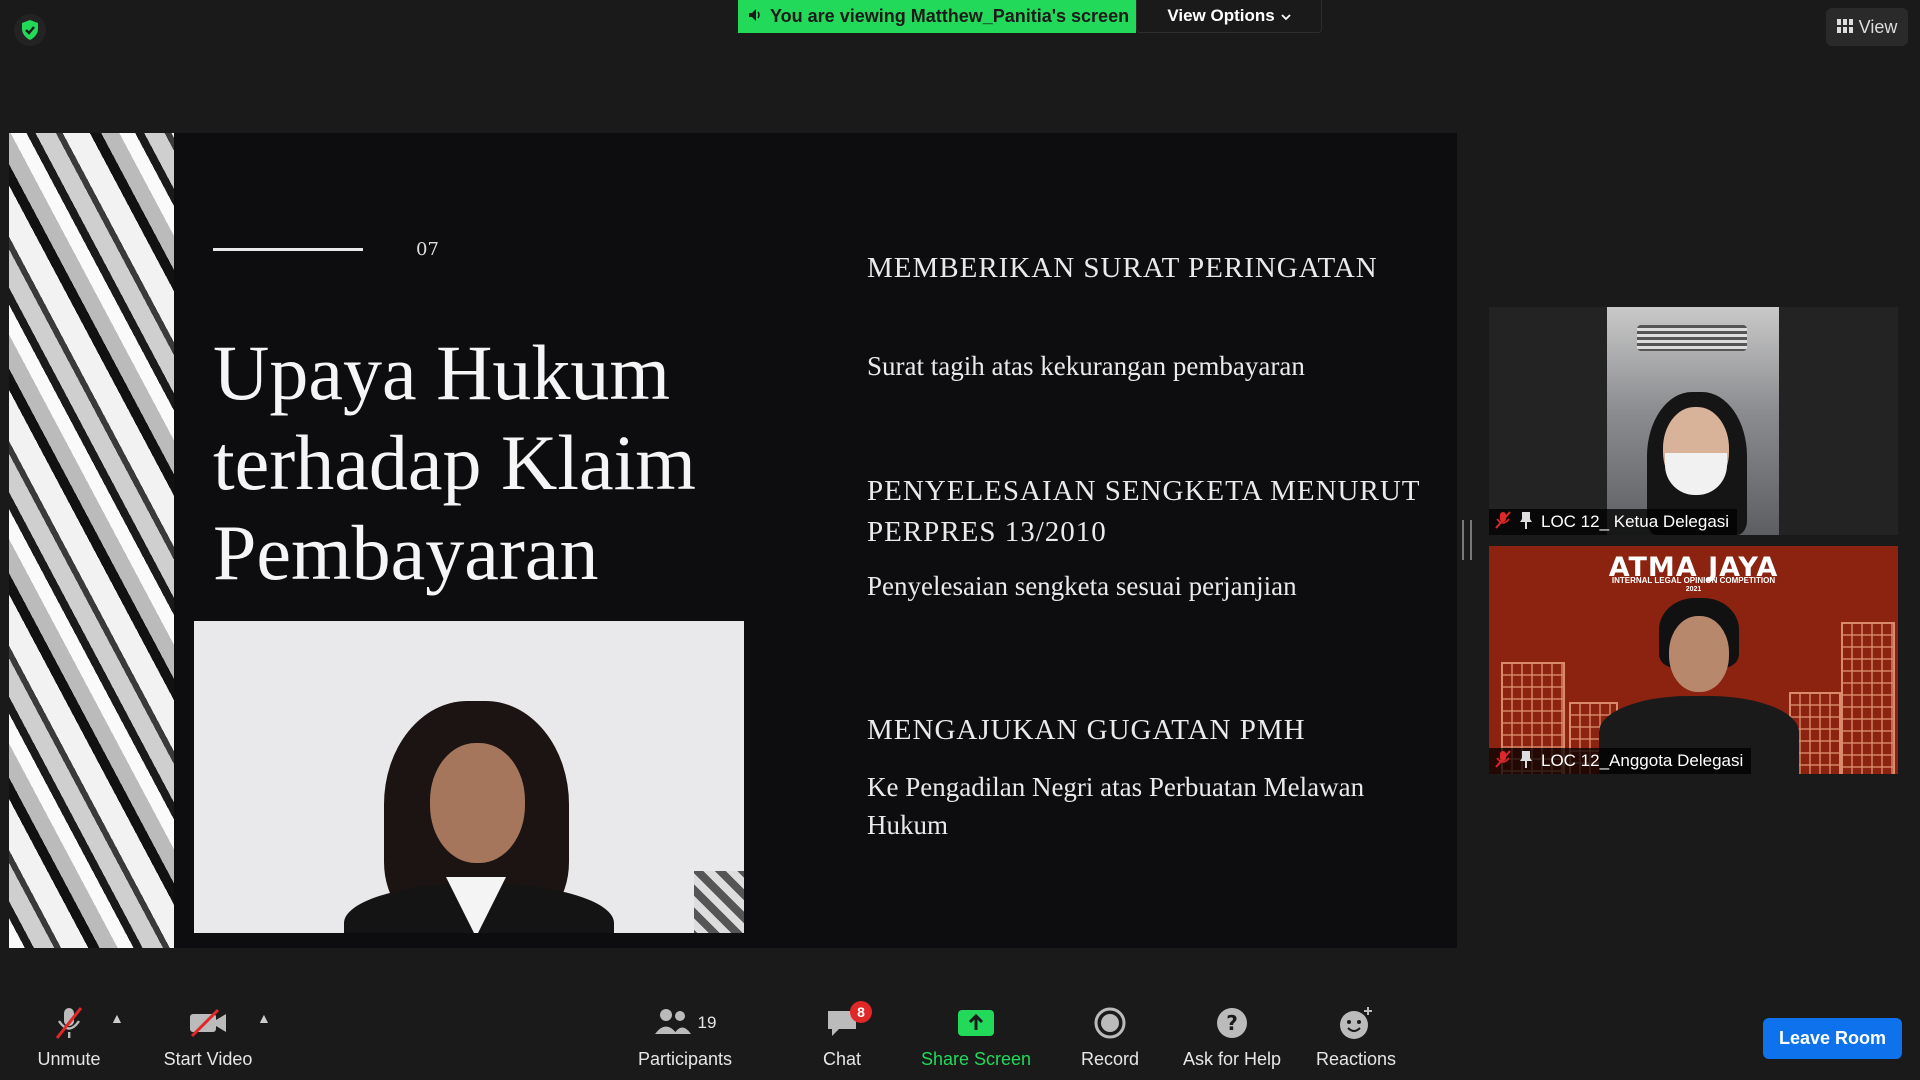 Image resolution: width=1920 pixels, height=1080 pixels. Describe the element at coordinates (1844, 27) in the screenshot. I see `grid-view-icon` at that location.